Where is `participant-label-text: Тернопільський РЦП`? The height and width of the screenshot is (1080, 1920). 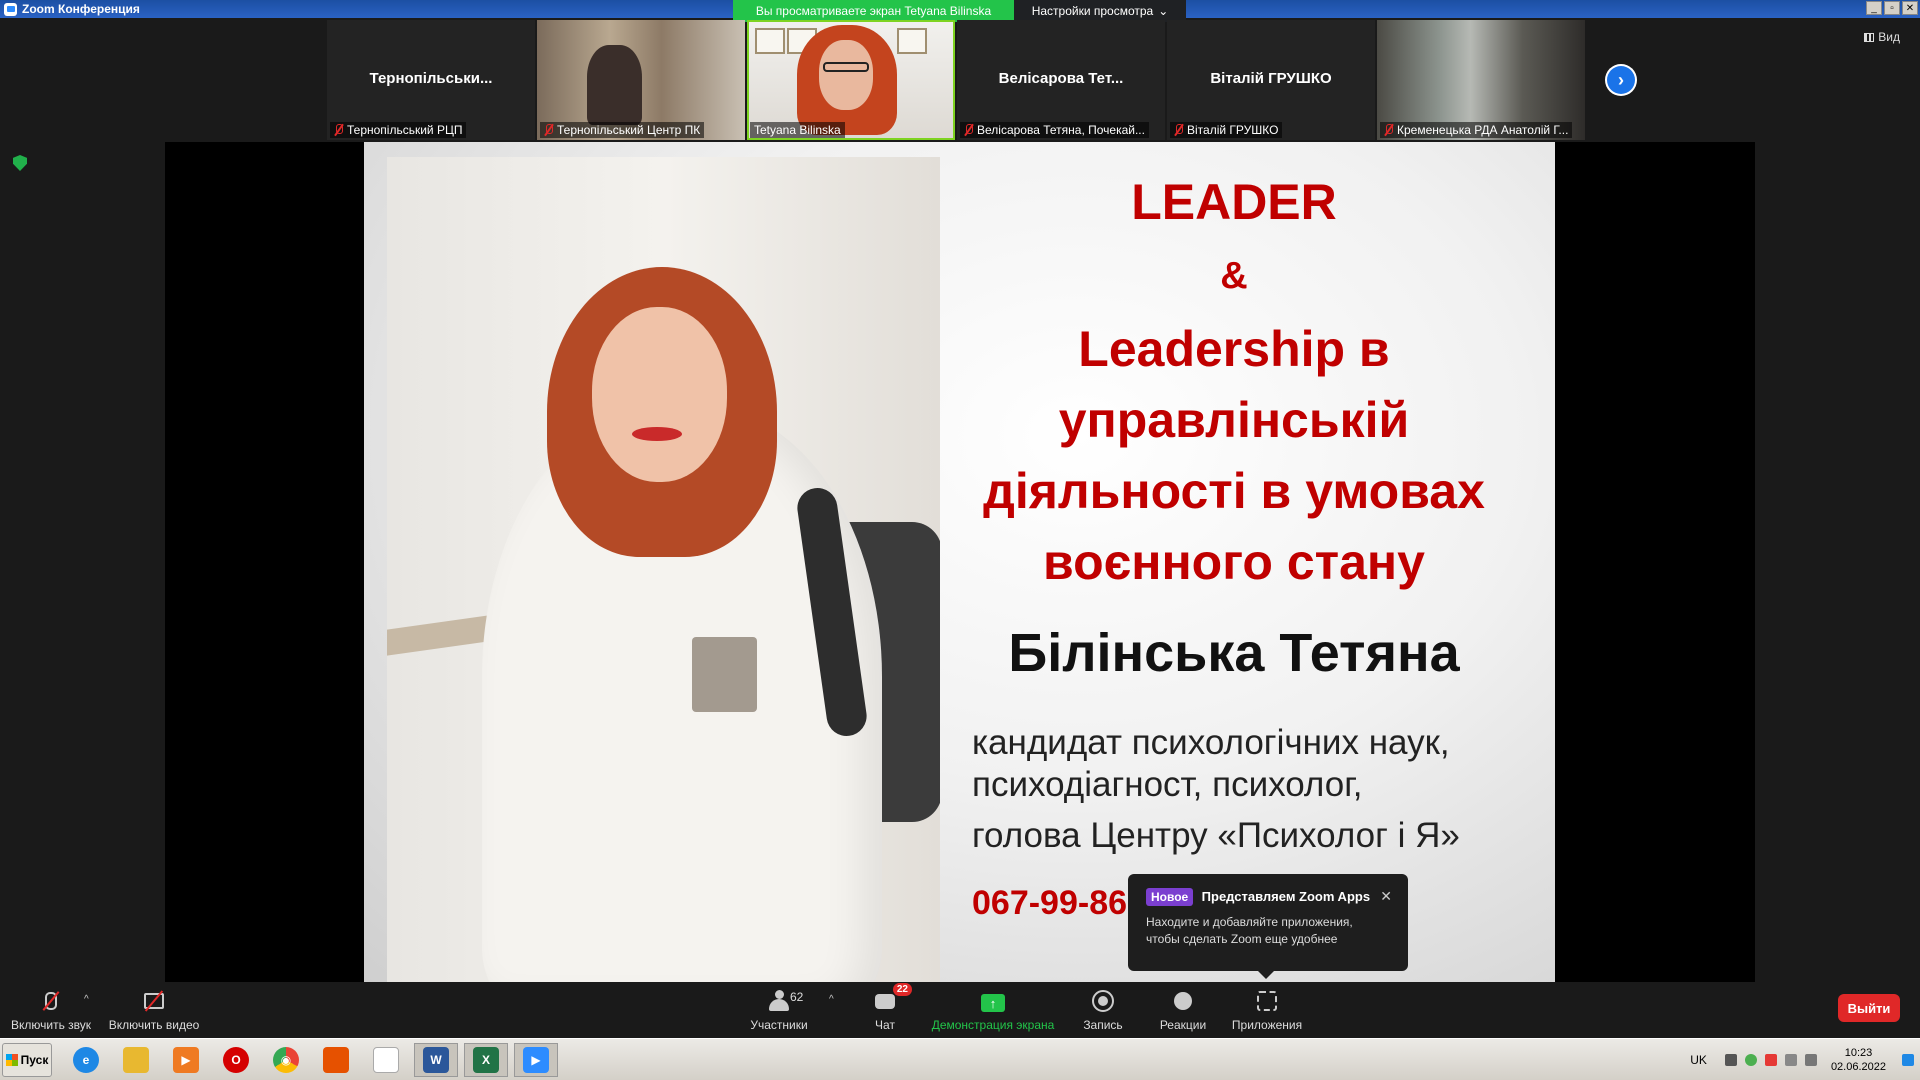
participant-label-text: Тернопільський РЦП is located at coordinates (405, 130).